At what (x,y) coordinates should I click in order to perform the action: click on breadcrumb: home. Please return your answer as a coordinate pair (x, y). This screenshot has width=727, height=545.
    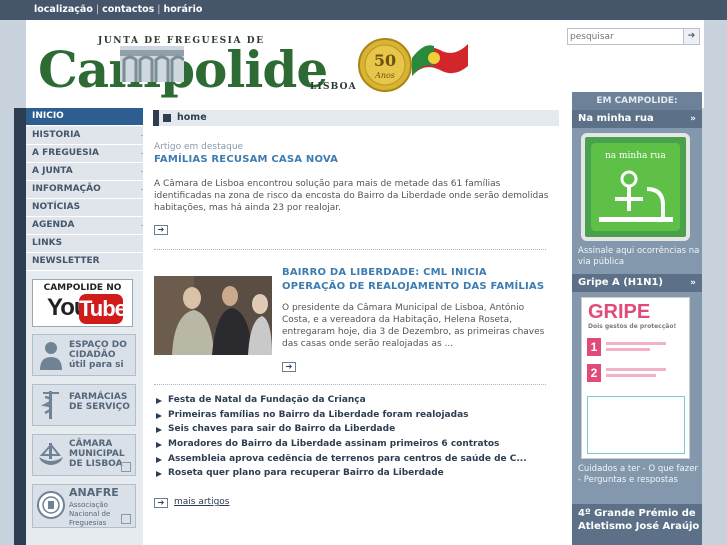
    Looking at the image, I should click on (356, 118).